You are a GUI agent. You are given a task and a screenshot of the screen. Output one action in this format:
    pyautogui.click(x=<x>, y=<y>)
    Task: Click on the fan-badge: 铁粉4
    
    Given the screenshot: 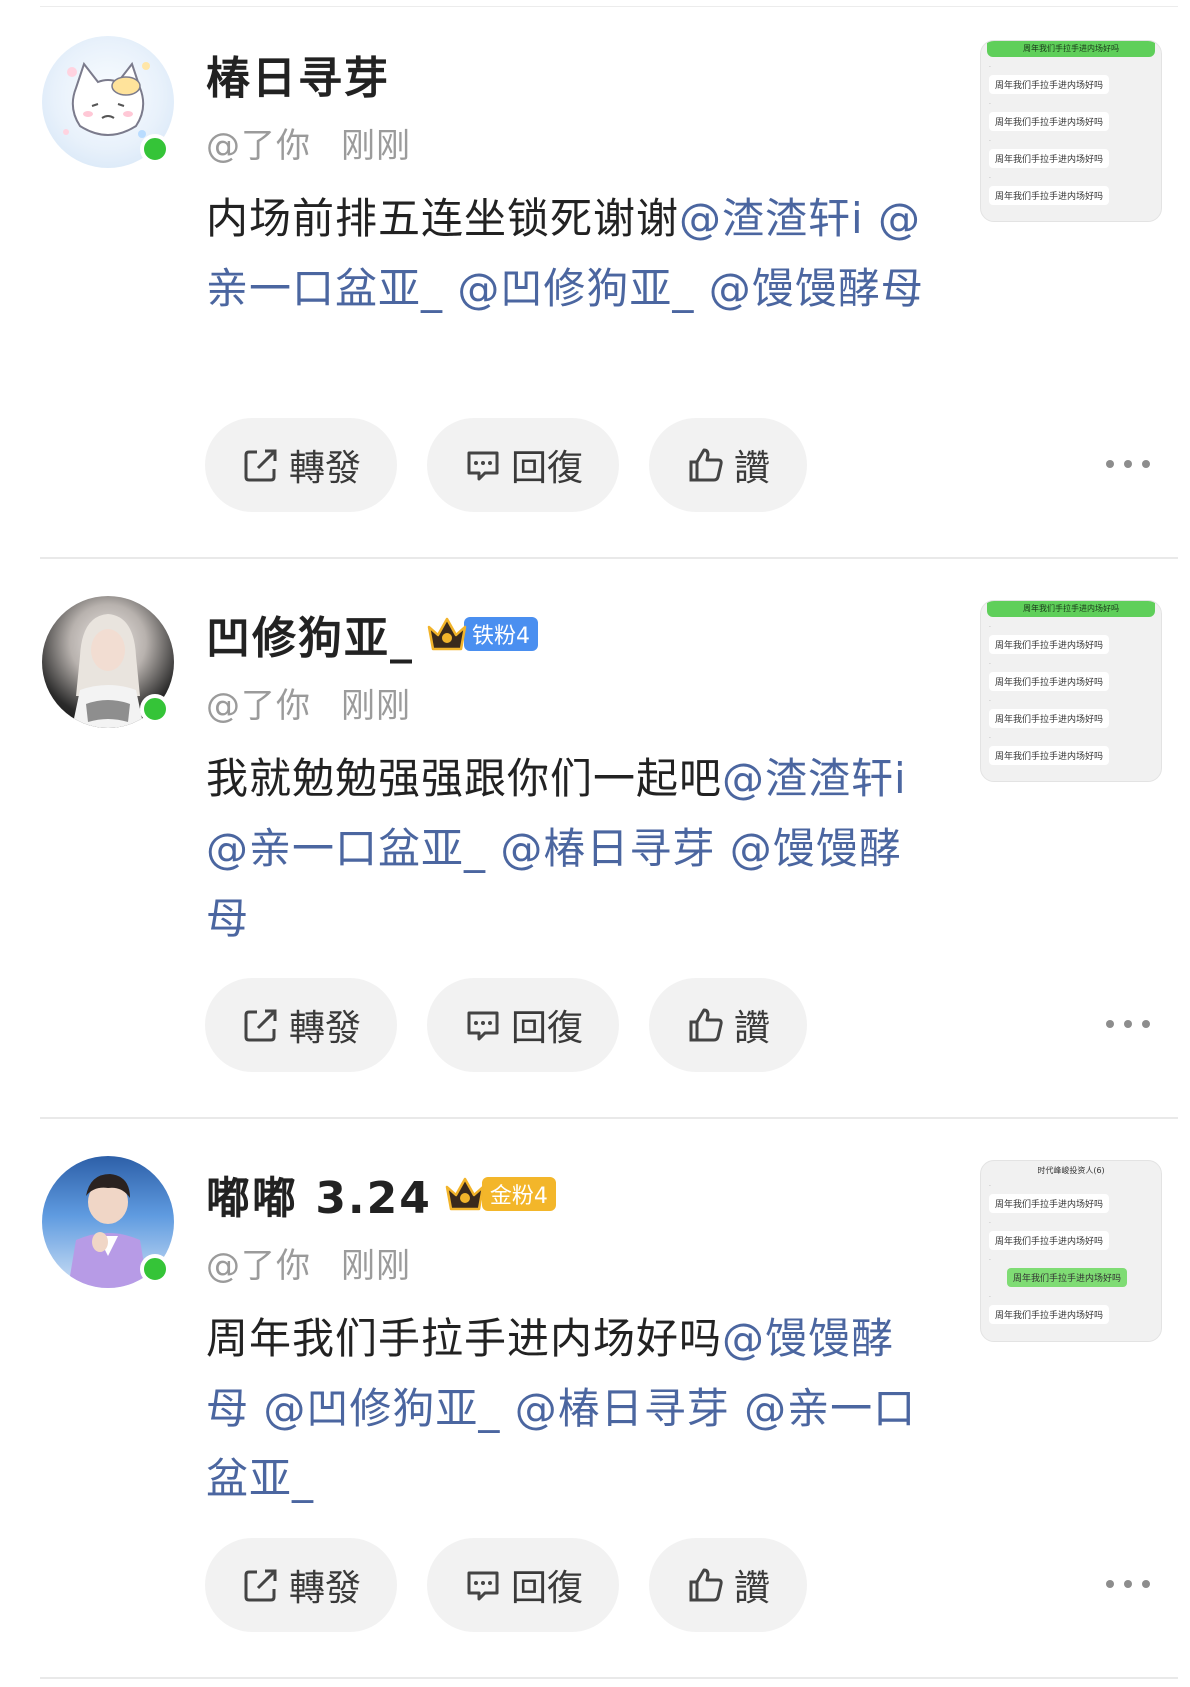 What is the action you would take?
    pyautogui.click(x=482, y=634)
    